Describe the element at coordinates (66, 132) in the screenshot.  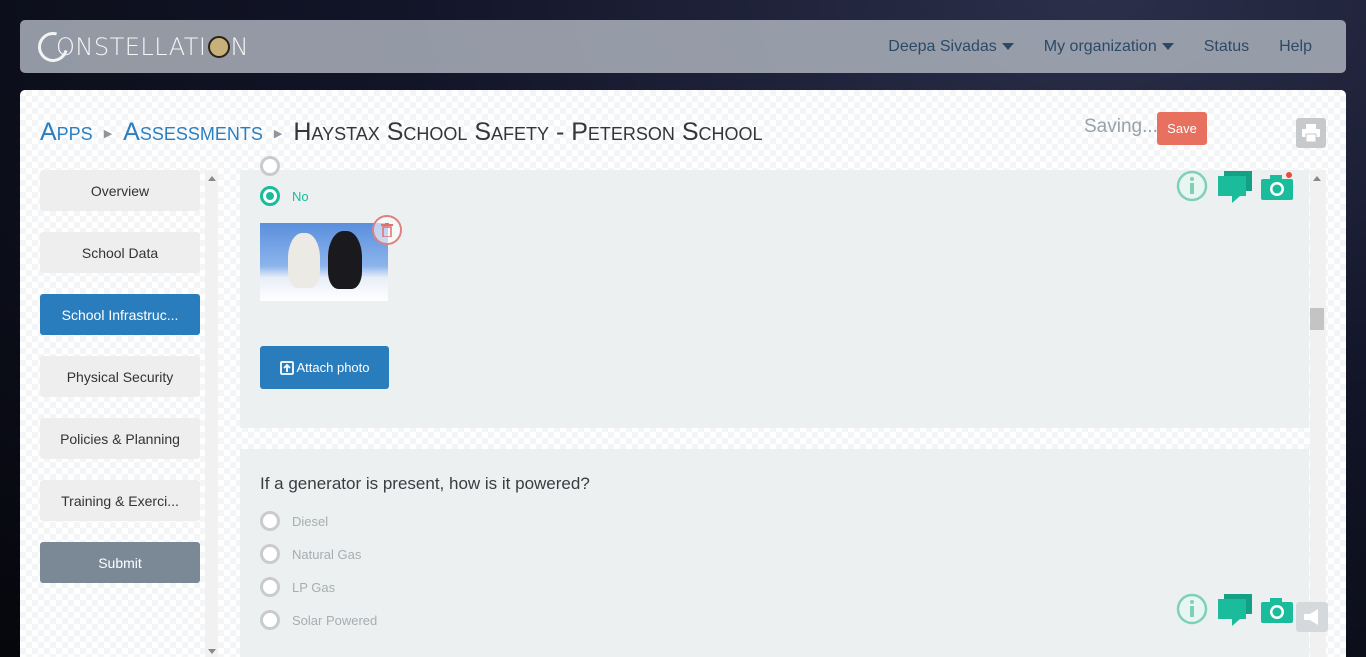
I see `breadcrumb-apps: Apps` at that location.